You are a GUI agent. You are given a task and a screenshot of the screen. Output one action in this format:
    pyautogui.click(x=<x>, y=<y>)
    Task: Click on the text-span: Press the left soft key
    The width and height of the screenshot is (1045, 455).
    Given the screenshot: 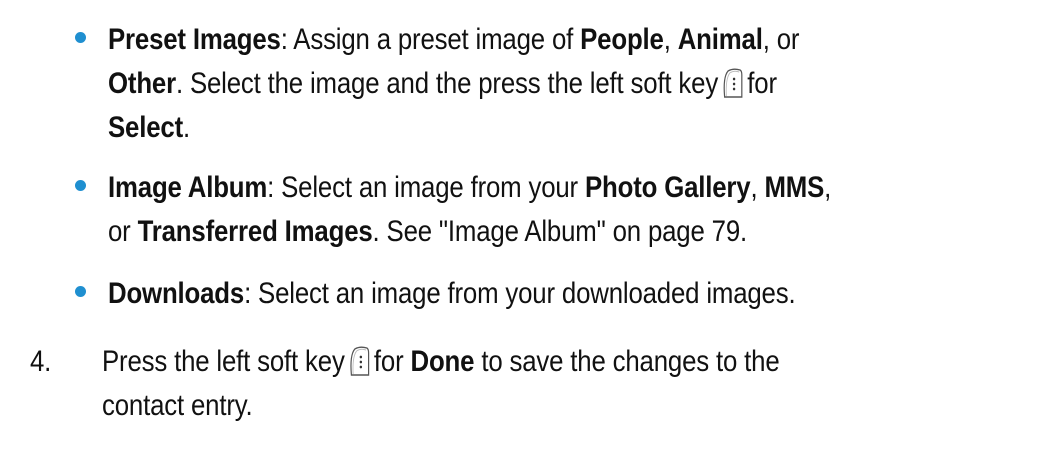 What is the action you would take?
    pyautogui.click(x=223, y=361)
    